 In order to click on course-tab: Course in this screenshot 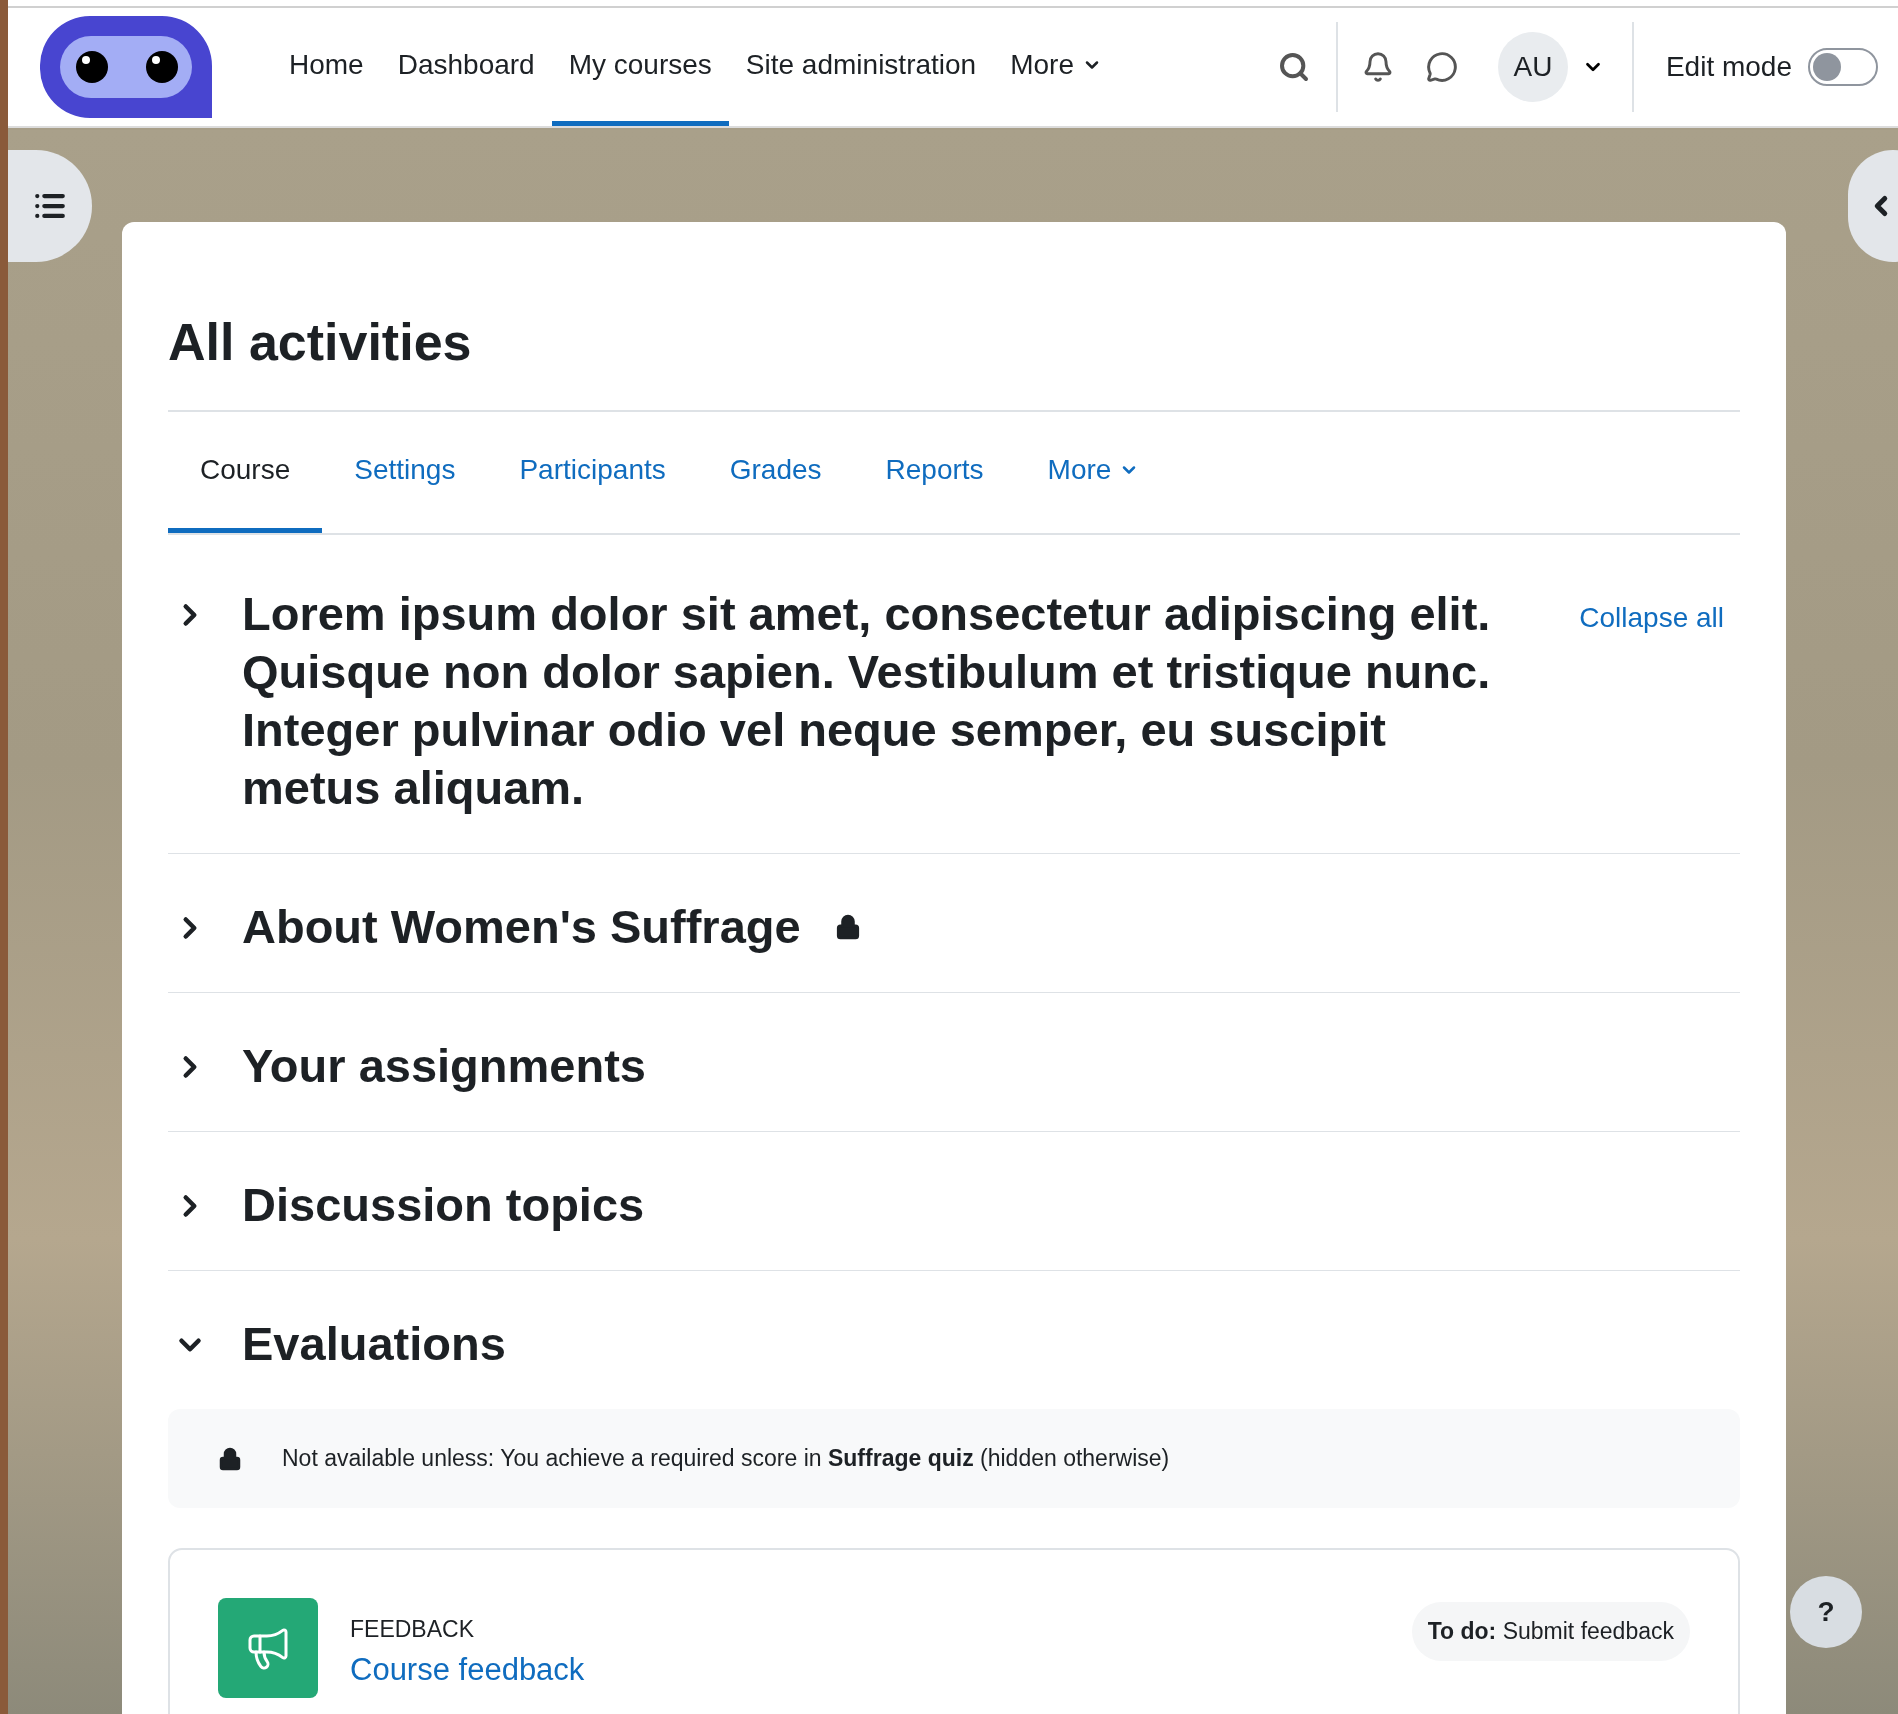, I will do `click(245, 472)`.